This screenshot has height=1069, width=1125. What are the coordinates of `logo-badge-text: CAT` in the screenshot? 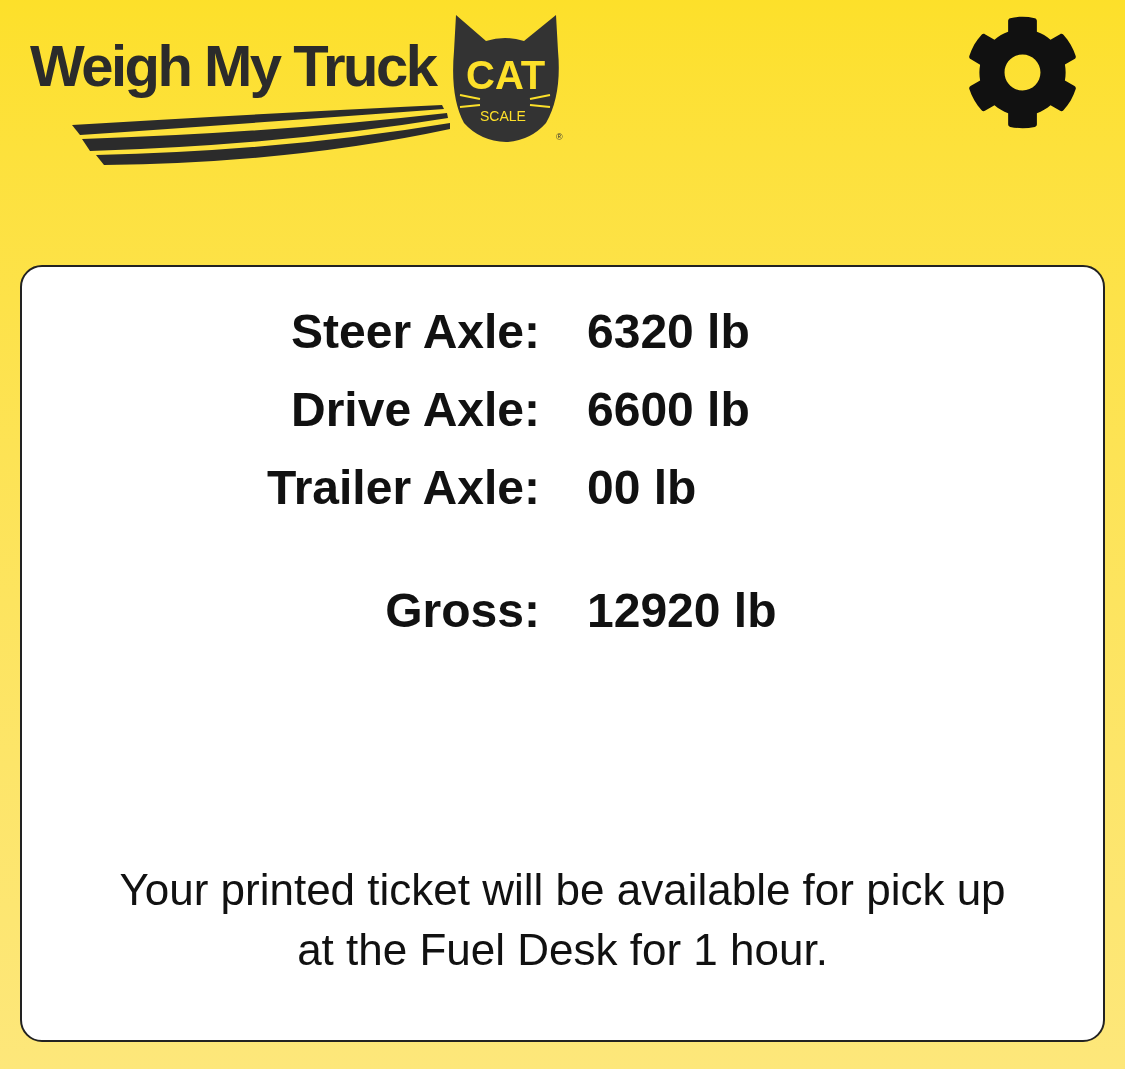 It's located at (506, 75).